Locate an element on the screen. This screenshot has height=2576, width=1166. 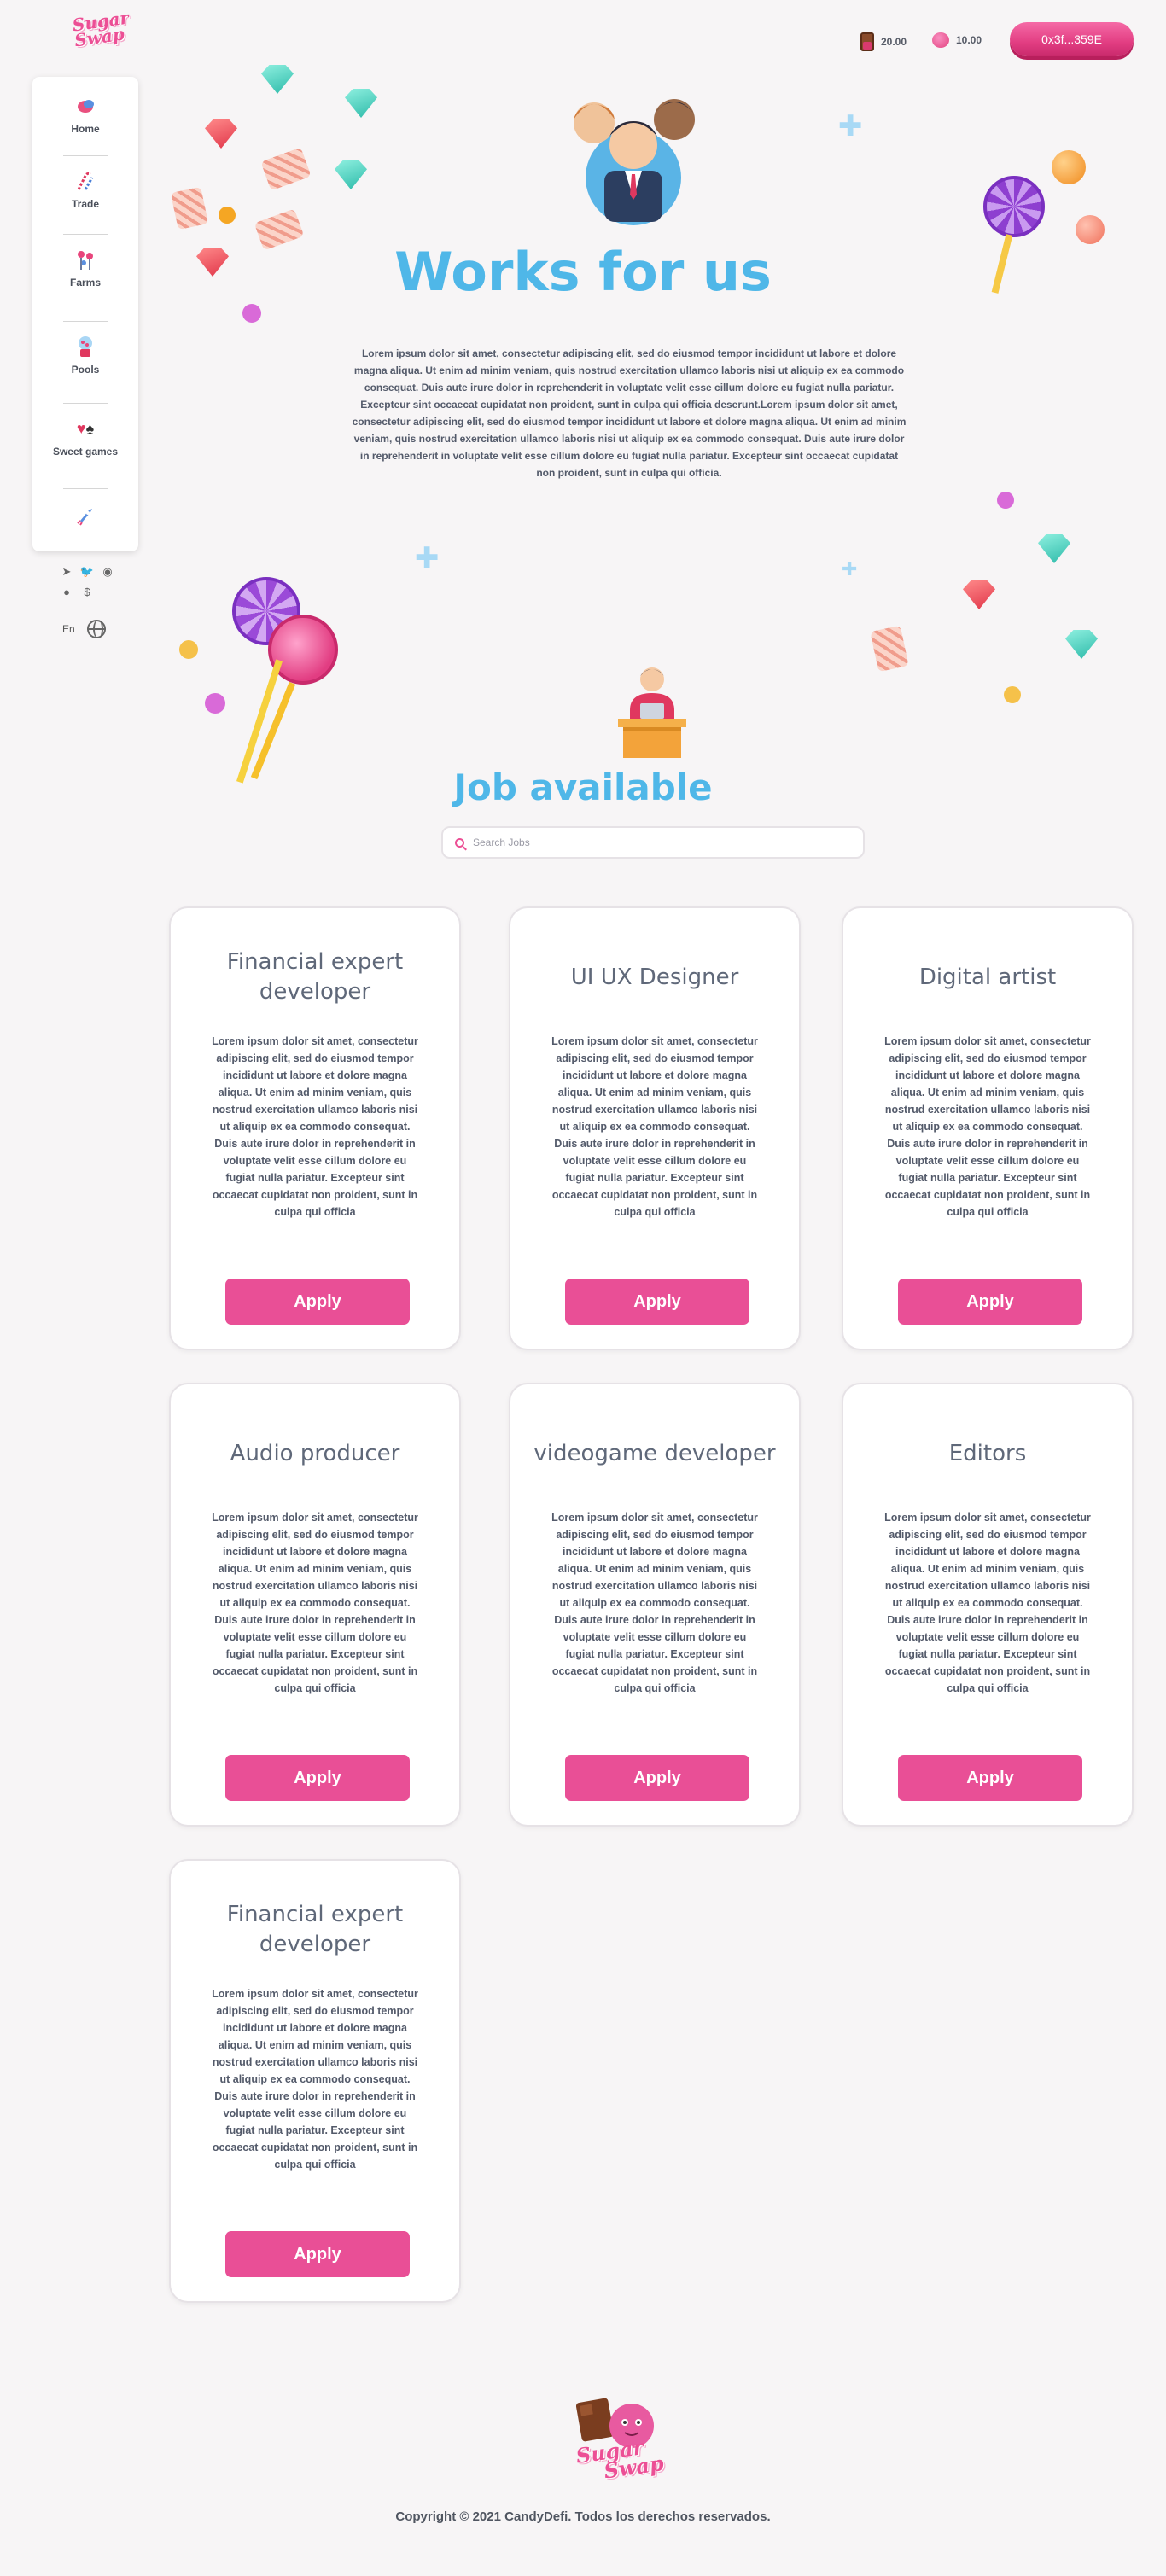
brand-logo-text: Sugar Swap is located at coordinates (101, 29).